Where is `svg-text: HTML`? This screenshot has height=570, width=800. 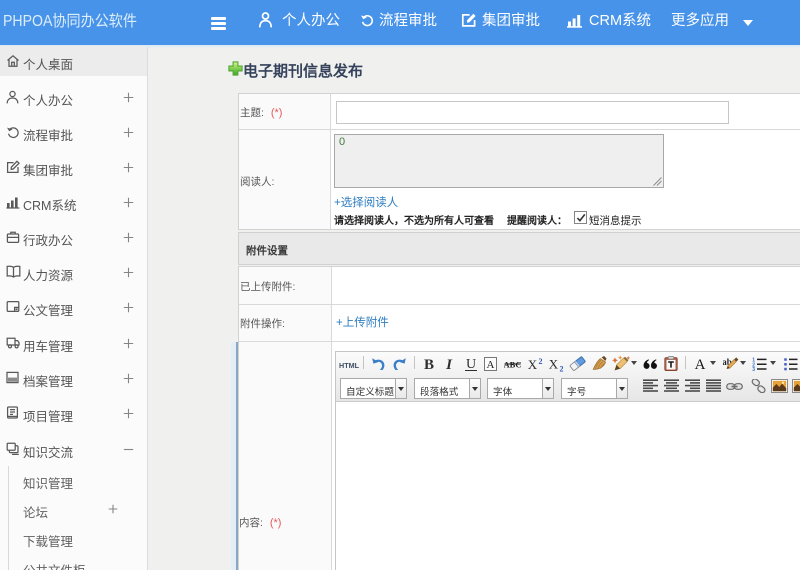 svg-text: HTML is located at coordinates (349, 365).